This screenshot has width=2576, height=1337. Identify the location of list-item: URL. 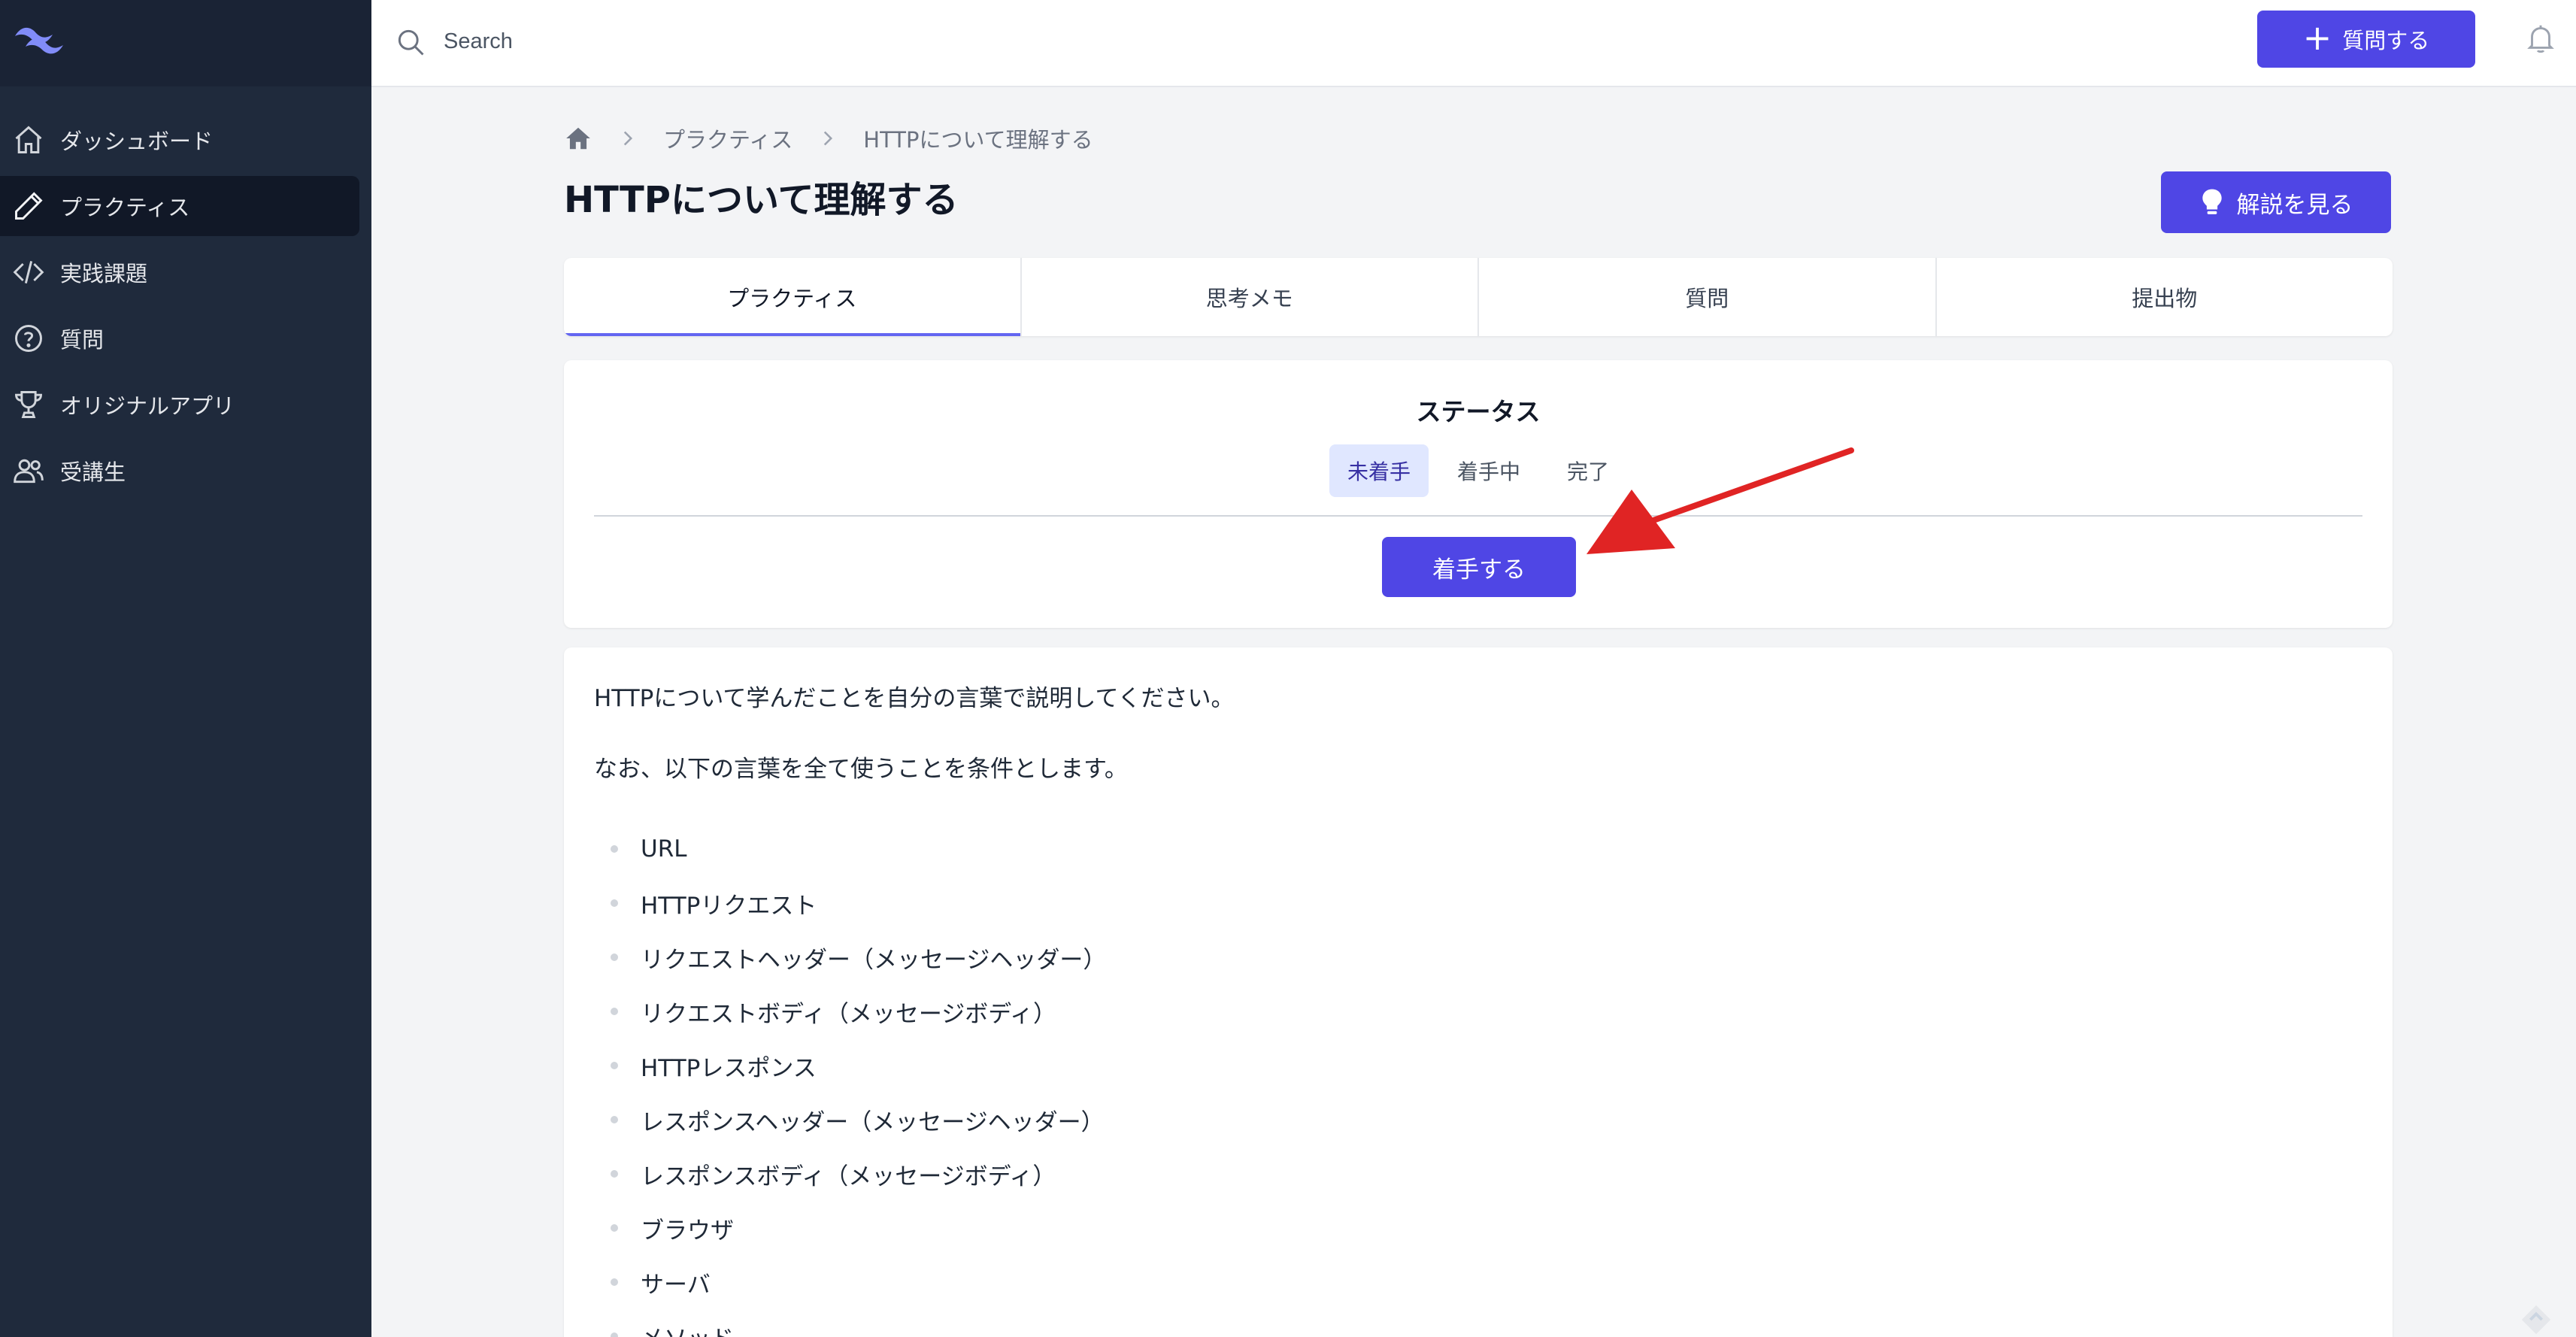
(850, 849).